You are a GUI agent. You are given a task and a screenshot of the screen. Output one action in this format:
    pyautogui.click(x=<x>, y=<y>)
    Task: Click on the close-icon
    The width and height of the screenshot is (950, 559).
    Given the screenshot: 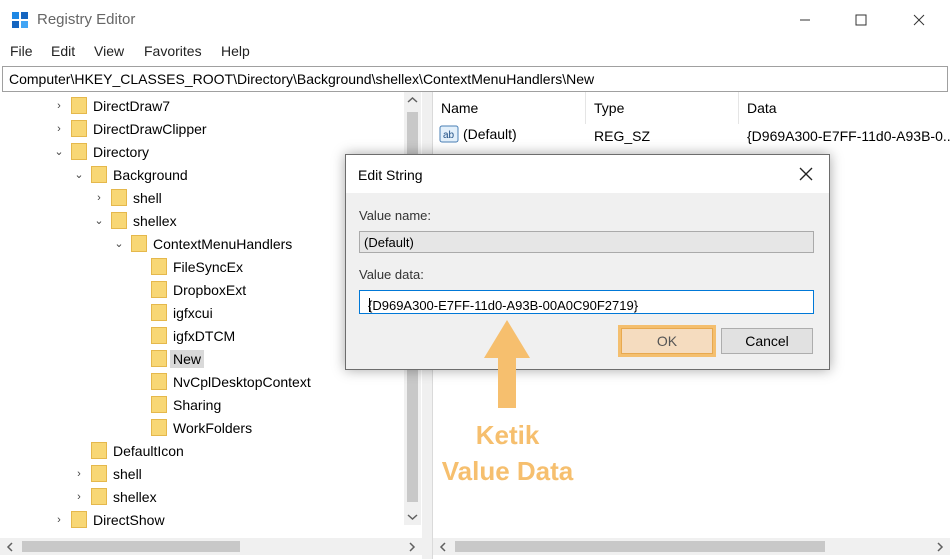 What is the action you would take?
    pyautogui.click(x=806, y=174)
    